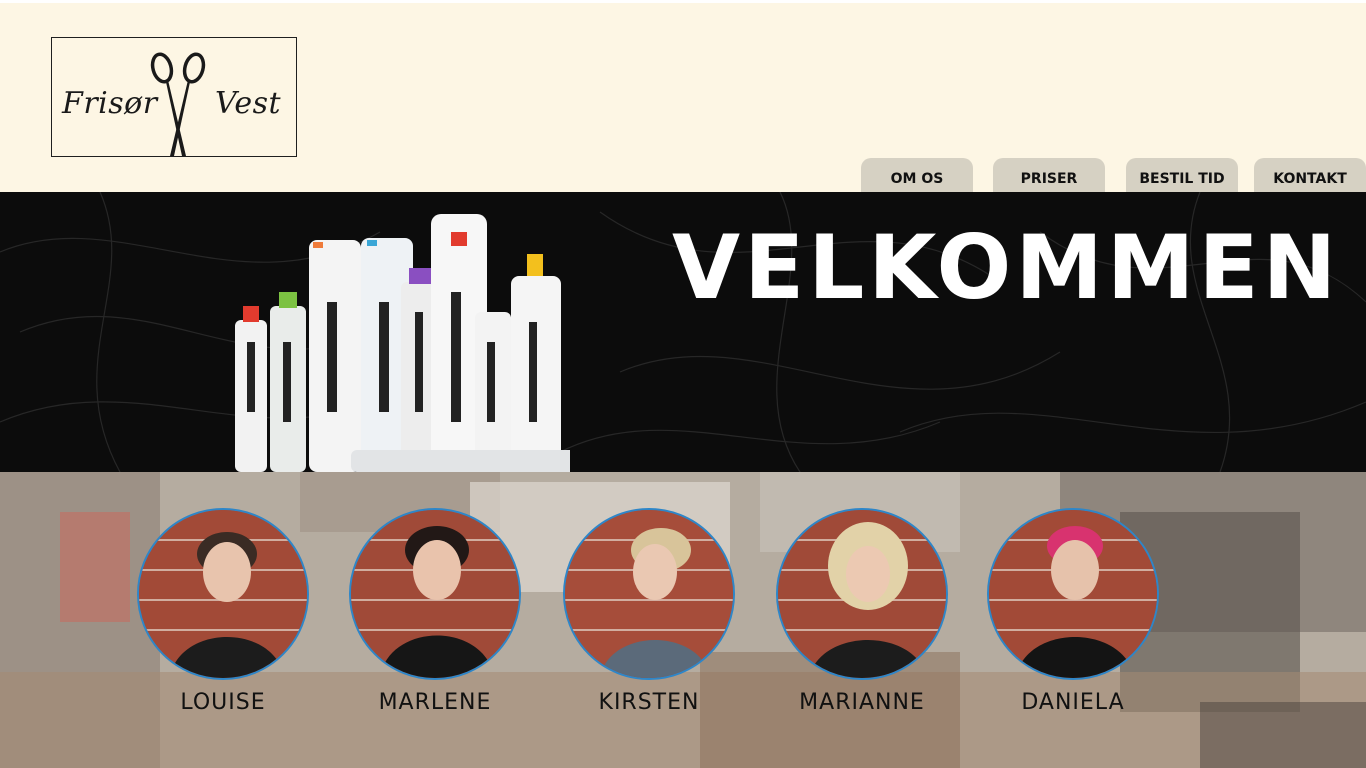 The width and height of the screenshot is (1366, 768). Describe the element at coordinates (1073, 702) in the screenshot. I see `staff-name-daniela: DANIELA` at that location.